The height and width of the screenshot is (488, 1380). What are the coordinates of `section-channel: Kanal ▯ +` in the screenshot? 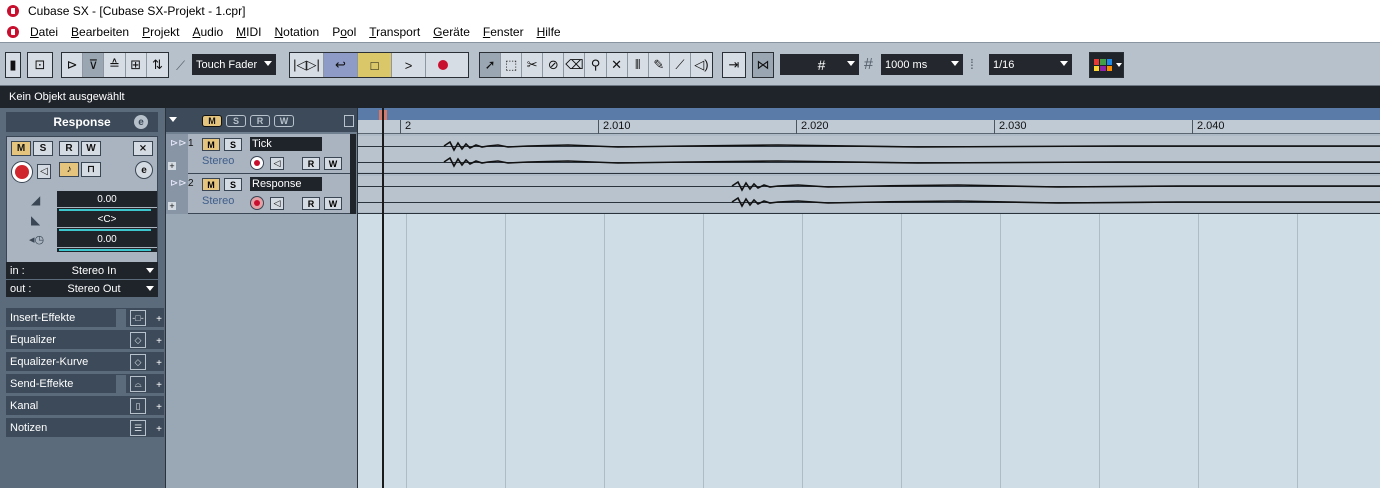 It's located at (85, 406).